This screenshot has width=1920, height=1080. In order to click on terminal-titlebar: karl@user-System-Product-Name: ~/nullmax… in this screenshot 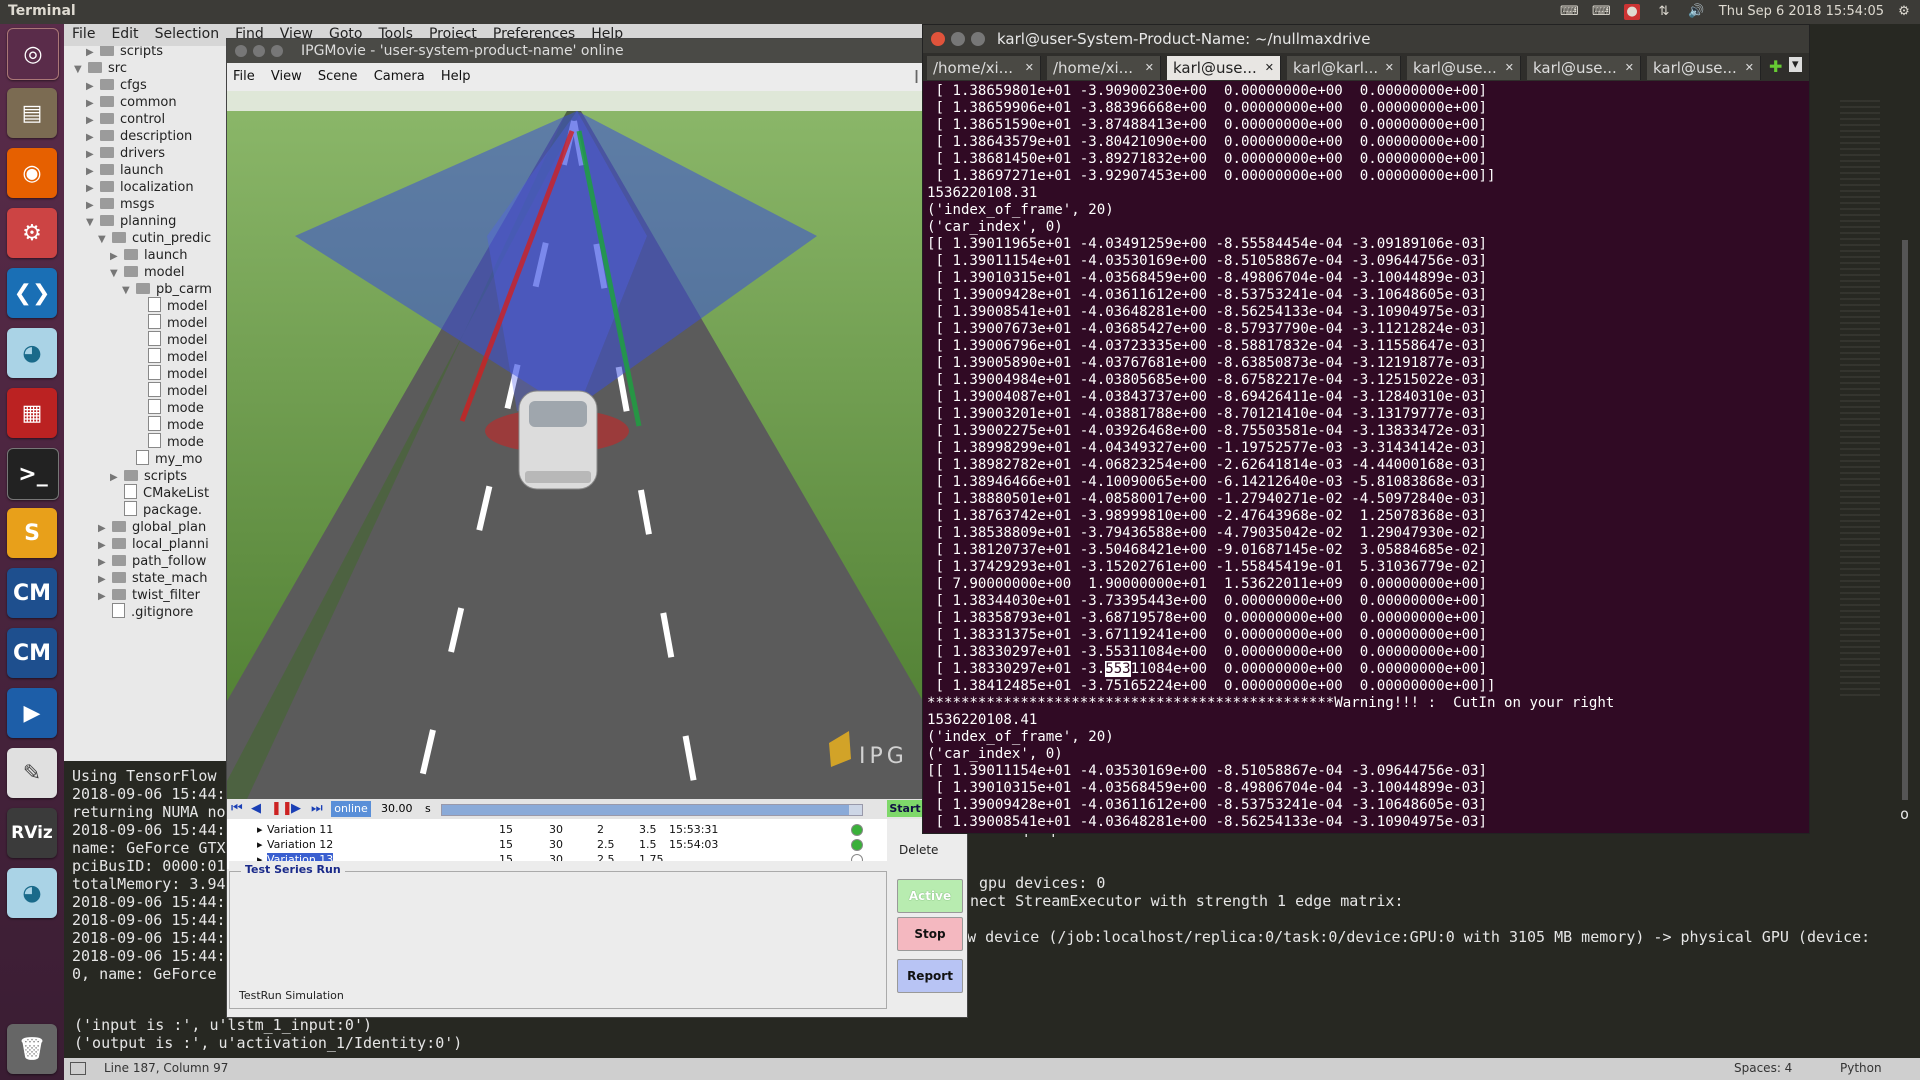, I will do `click(1366, 39)`.